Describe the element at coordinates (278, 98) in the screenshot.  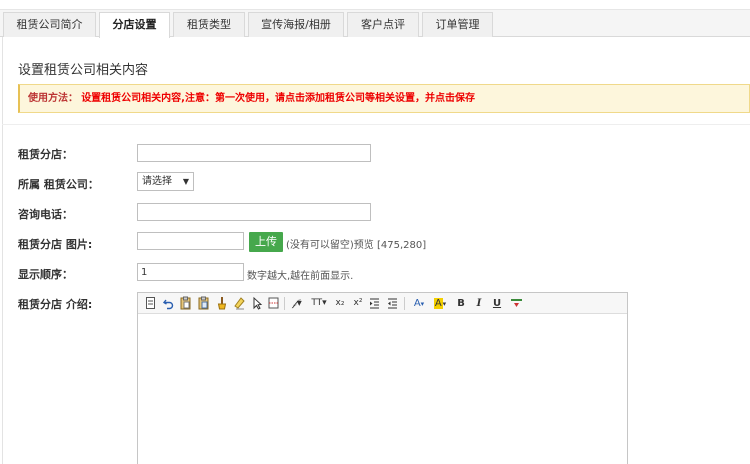
I see `notice-text: 设置租赁公司相关内容,注意：第一次使用，请点击添加租赁公司等相关设置，并点击保存` at that location.